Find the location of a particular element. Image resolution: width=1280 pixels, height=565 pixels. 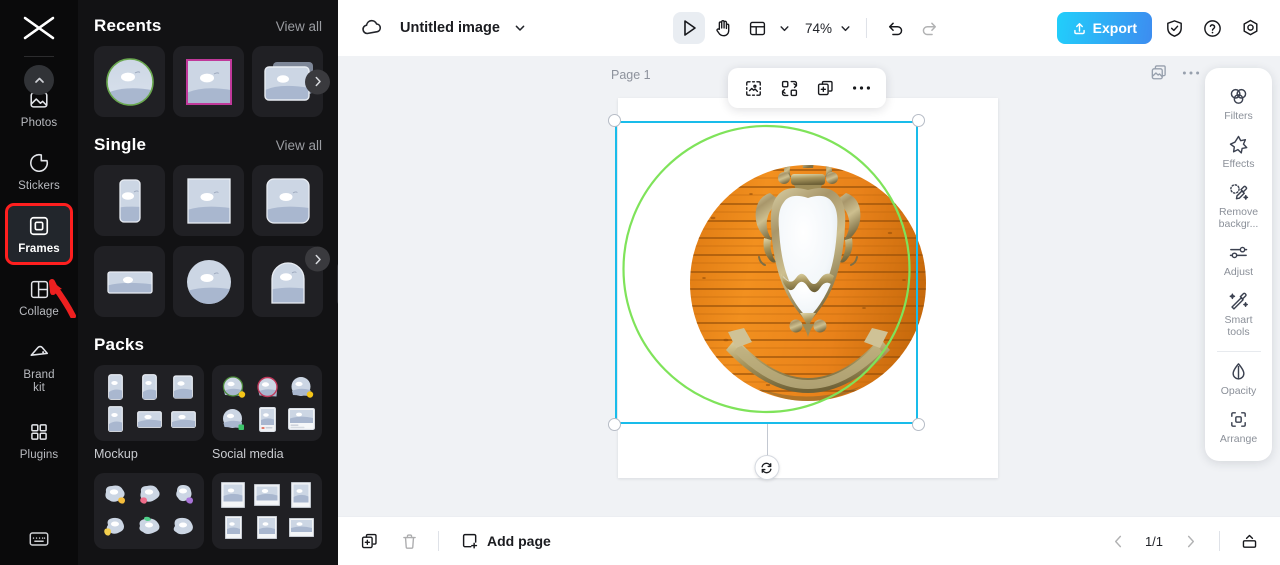

swap-icon is located at coordinates (789, 88).